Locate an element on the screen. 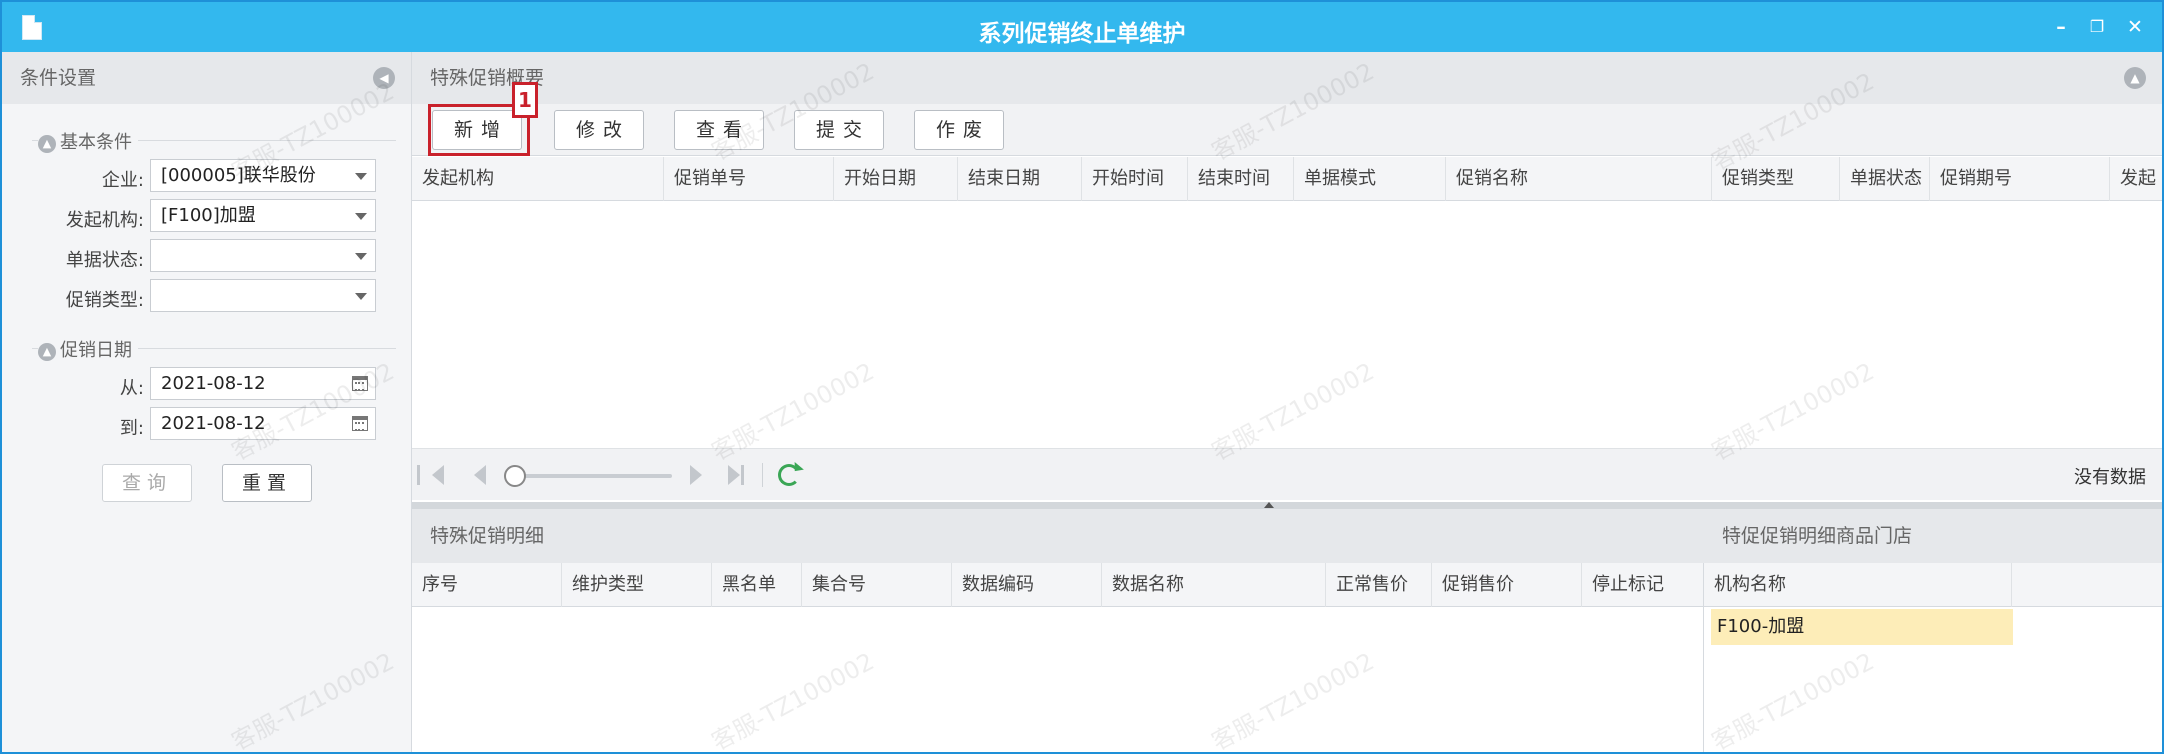 Image resolution: width=2164 pixels, height=754 pixels. date-group: ▲ 促销日期 is located at coordinates (88, 349).